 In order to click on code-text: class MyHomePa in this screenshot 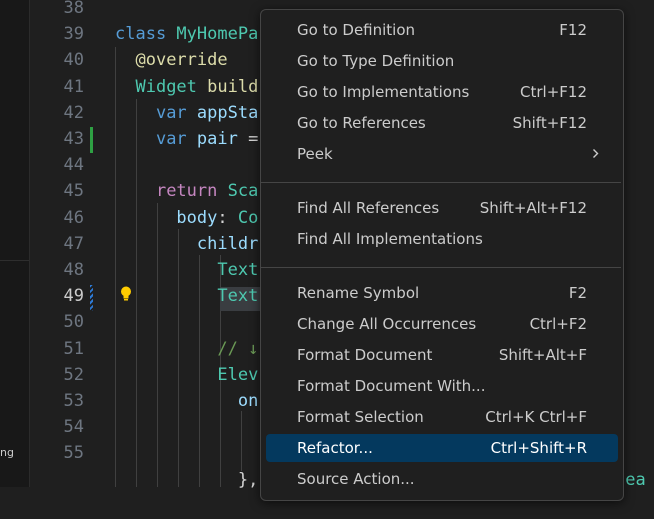, I will do `click(186, 34)`.